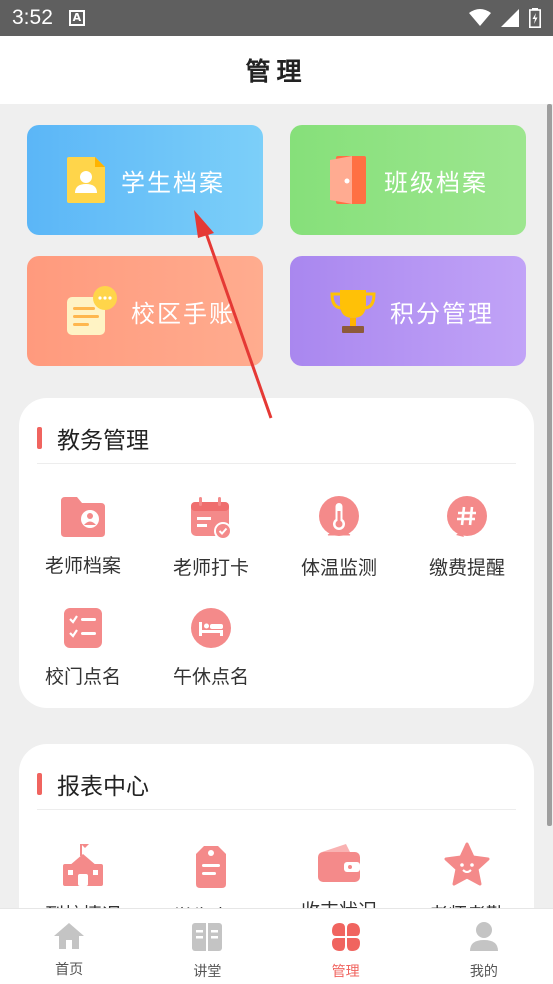  I want to click on title-bar: 管理, so click(276, 70).